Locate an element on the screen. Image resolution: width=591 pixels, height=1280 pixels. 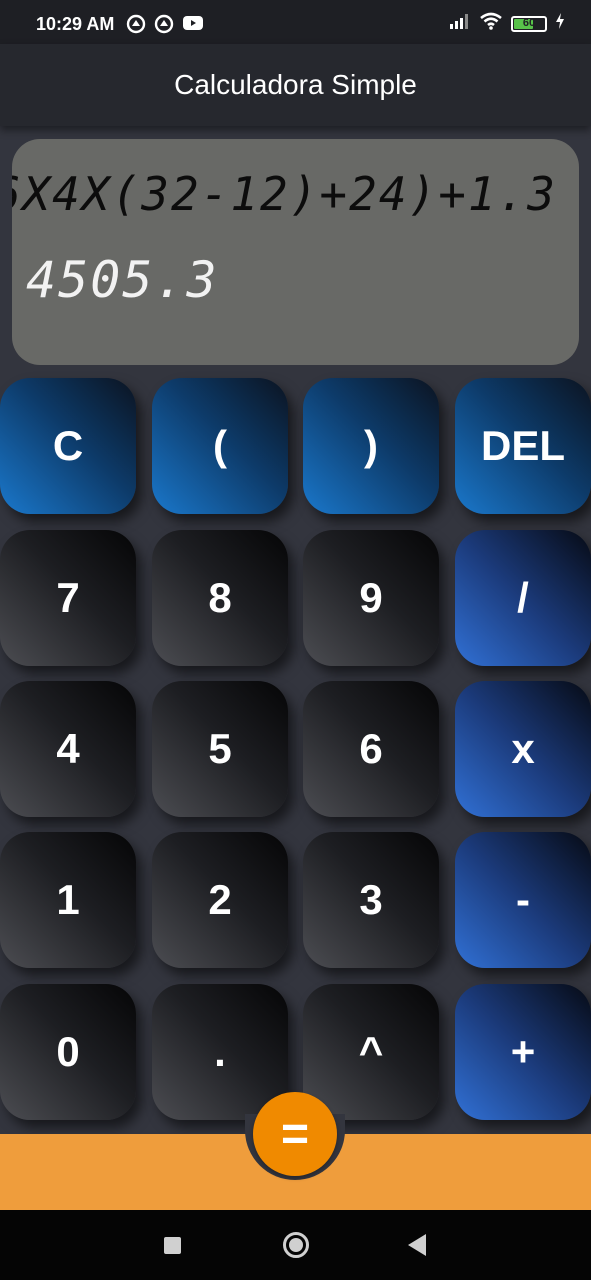
status-icons-left is located at coordinates (165, 26).